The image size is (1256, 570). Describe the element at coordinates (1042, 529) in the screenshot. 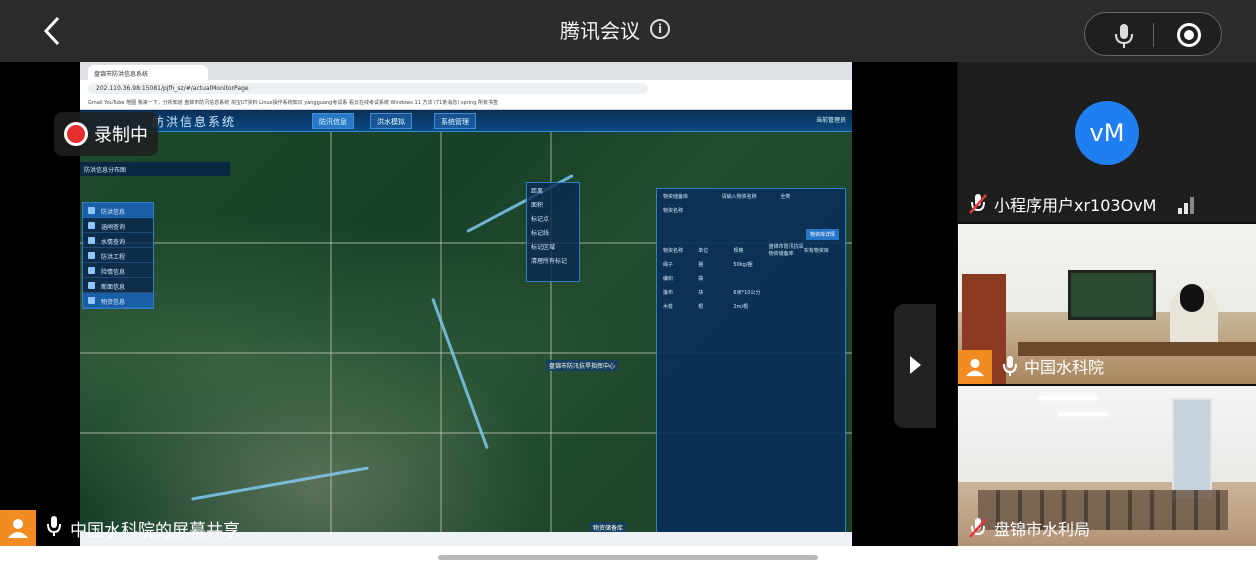

I see `participant-name: 盘锦市水利局` at that location.